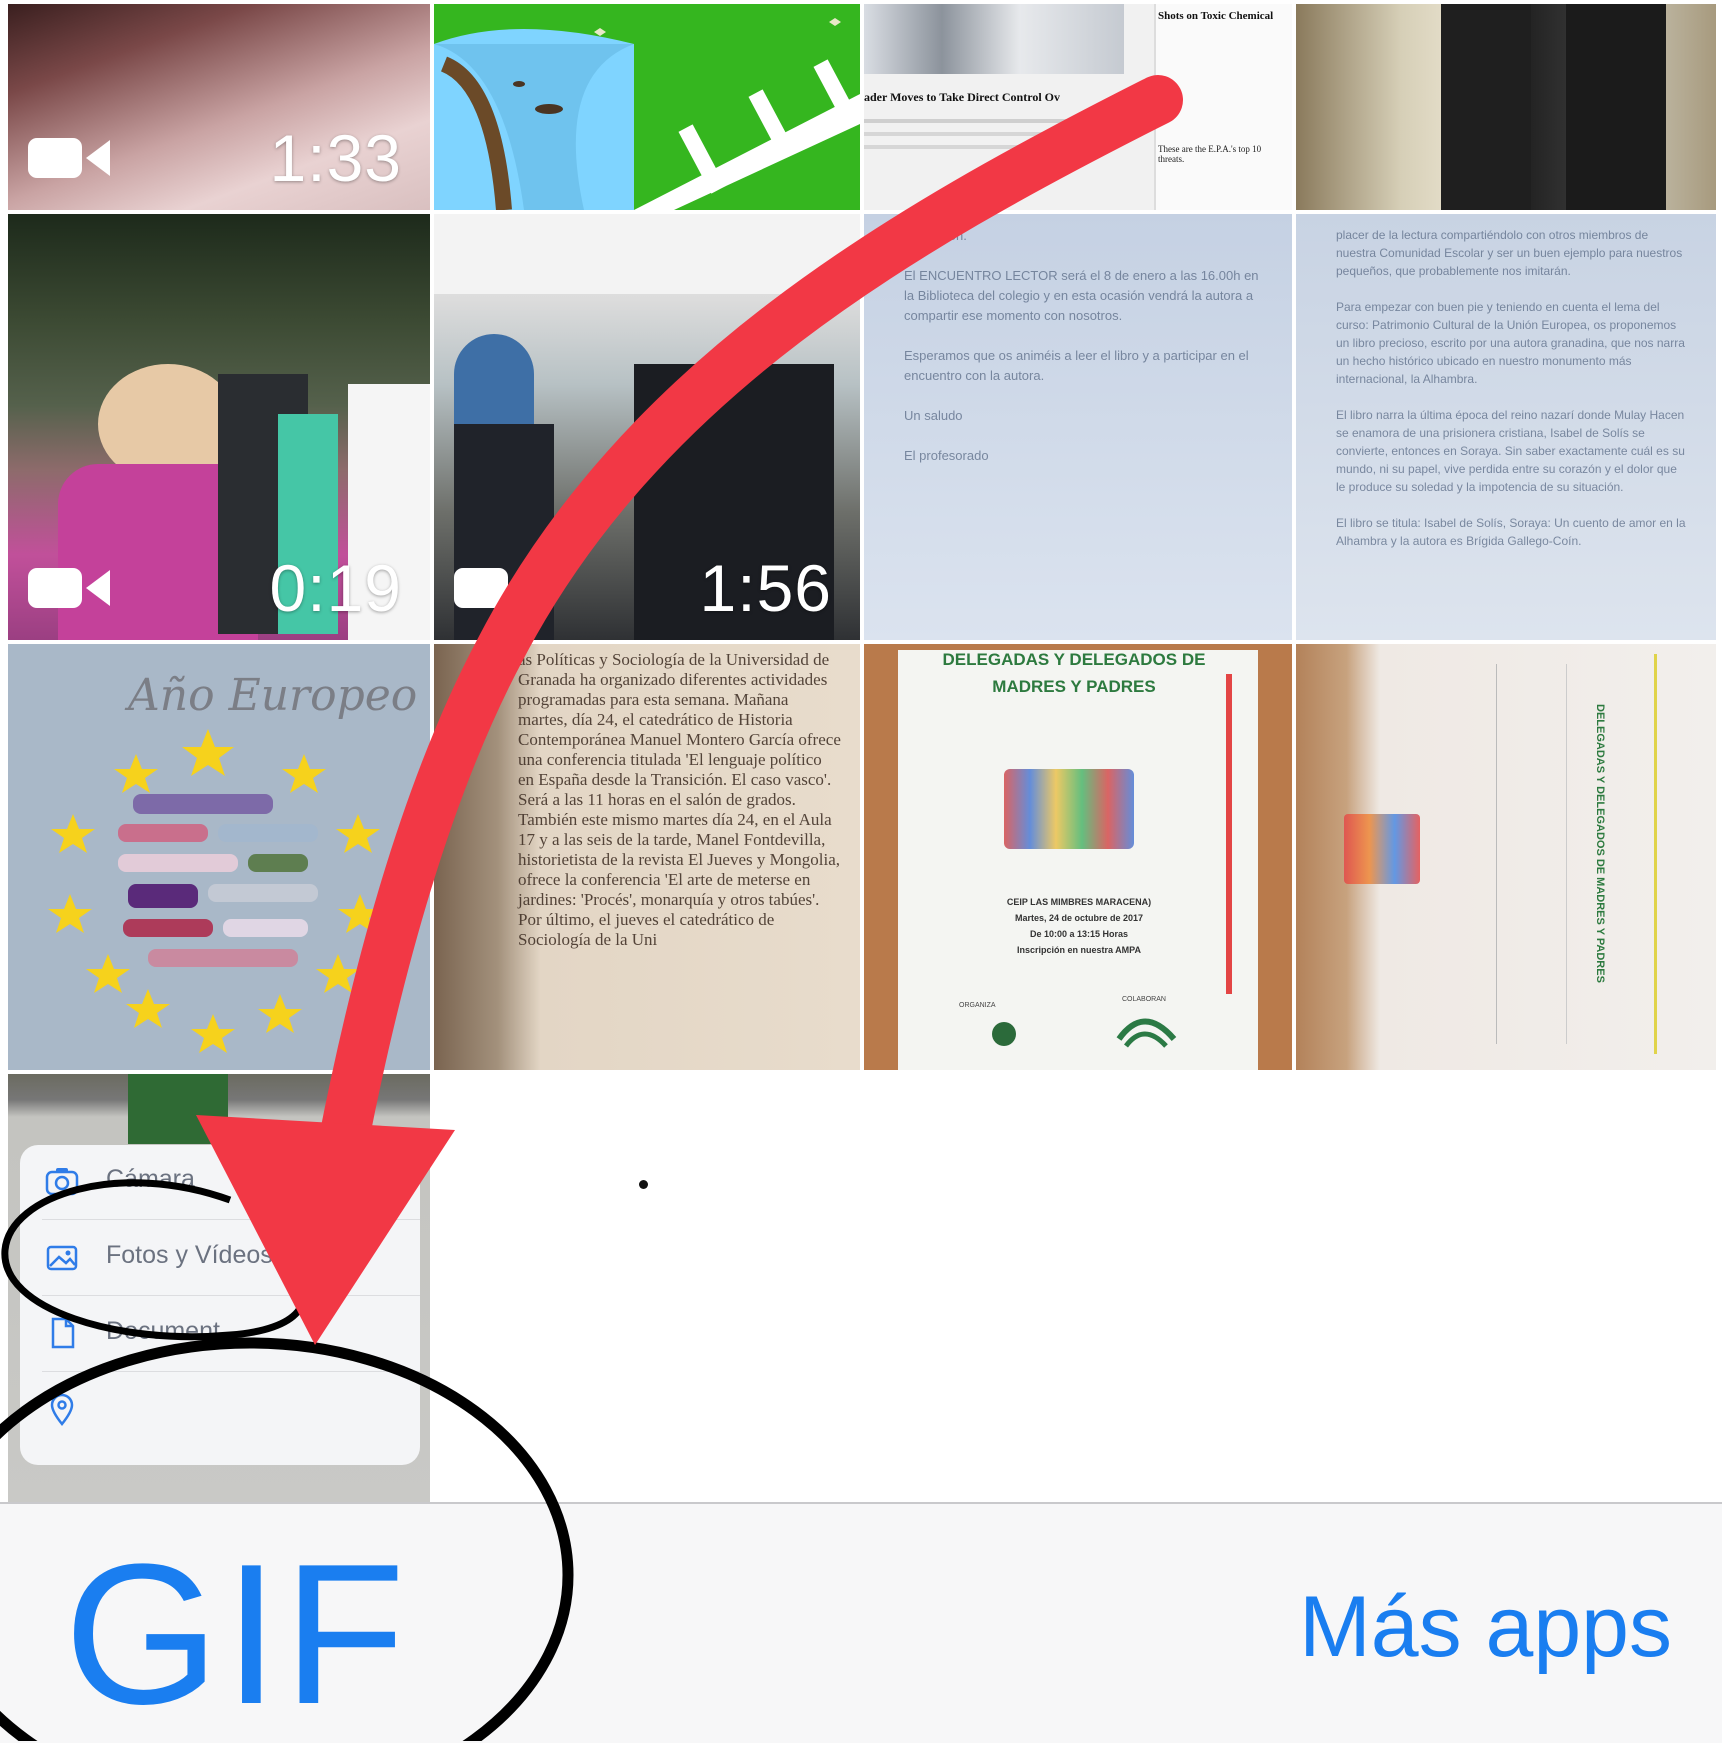 The image size is (1722, 1750). What do you see at coordinates (62, 1410) in the screenshot?
I see `location-icon` at bounding box center [62, 1410].